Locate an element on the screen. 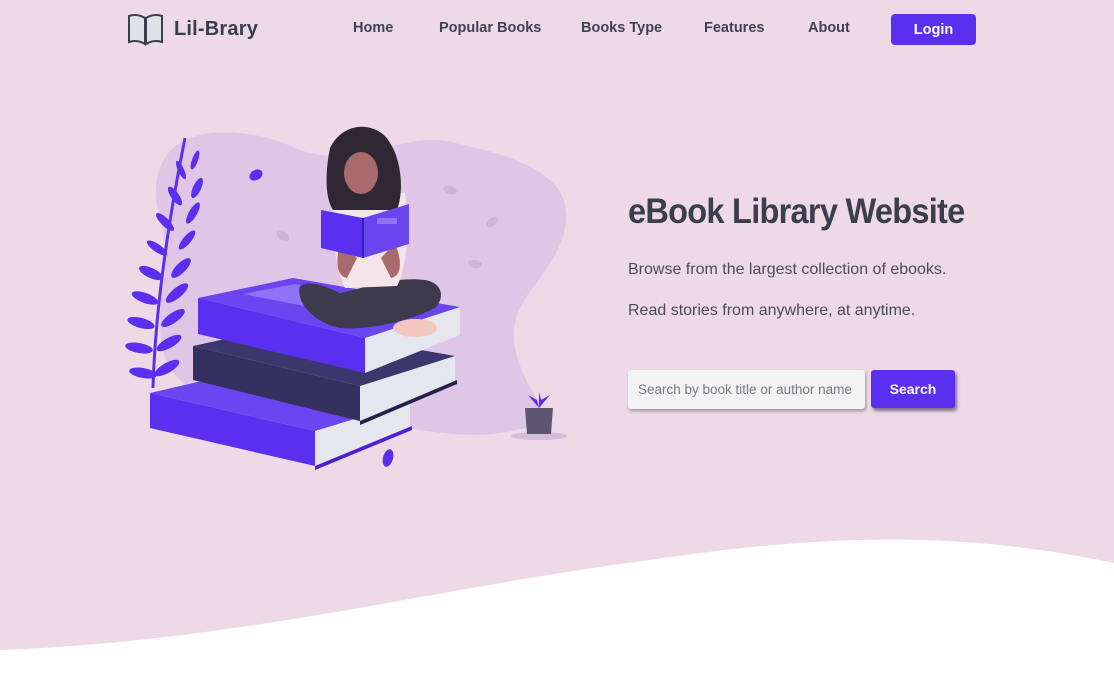 Image resolution: width=1114 pixels, height=685 pixels. nav-link-home: Home is located at coordinates (373, 28).